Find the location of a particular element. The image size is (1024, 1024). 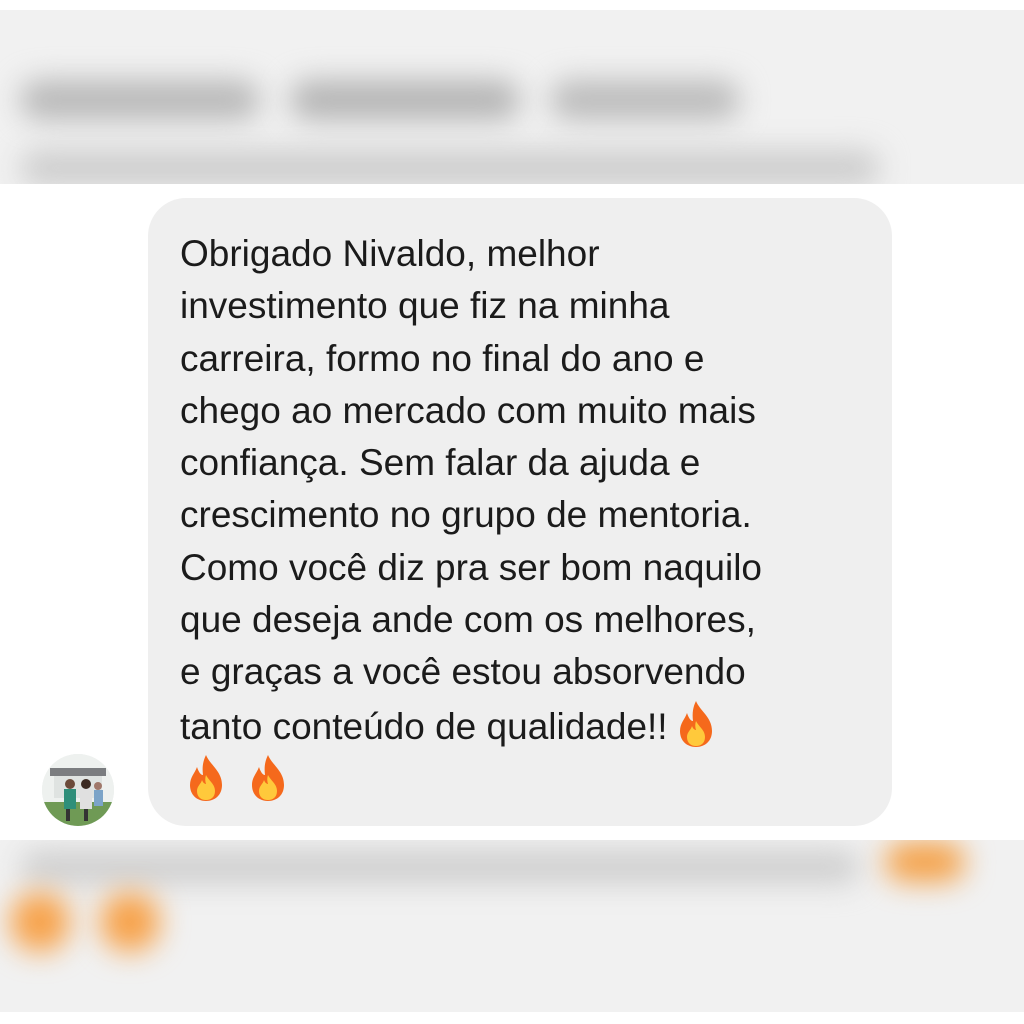

emoji-row is located at coordinates (244, 777).